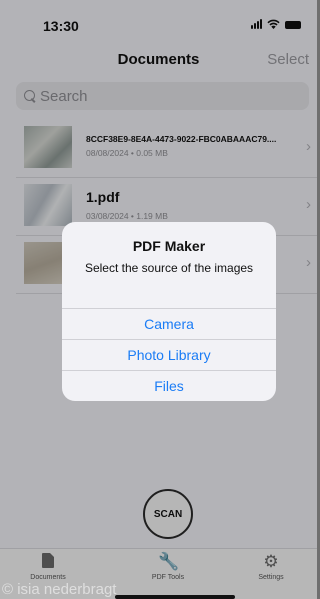 Image resolution: width=320 pixels, height=599 pixels. Describe the element at coordinates (175, 597) in the screenshot. I see `home-indicator` at that location.